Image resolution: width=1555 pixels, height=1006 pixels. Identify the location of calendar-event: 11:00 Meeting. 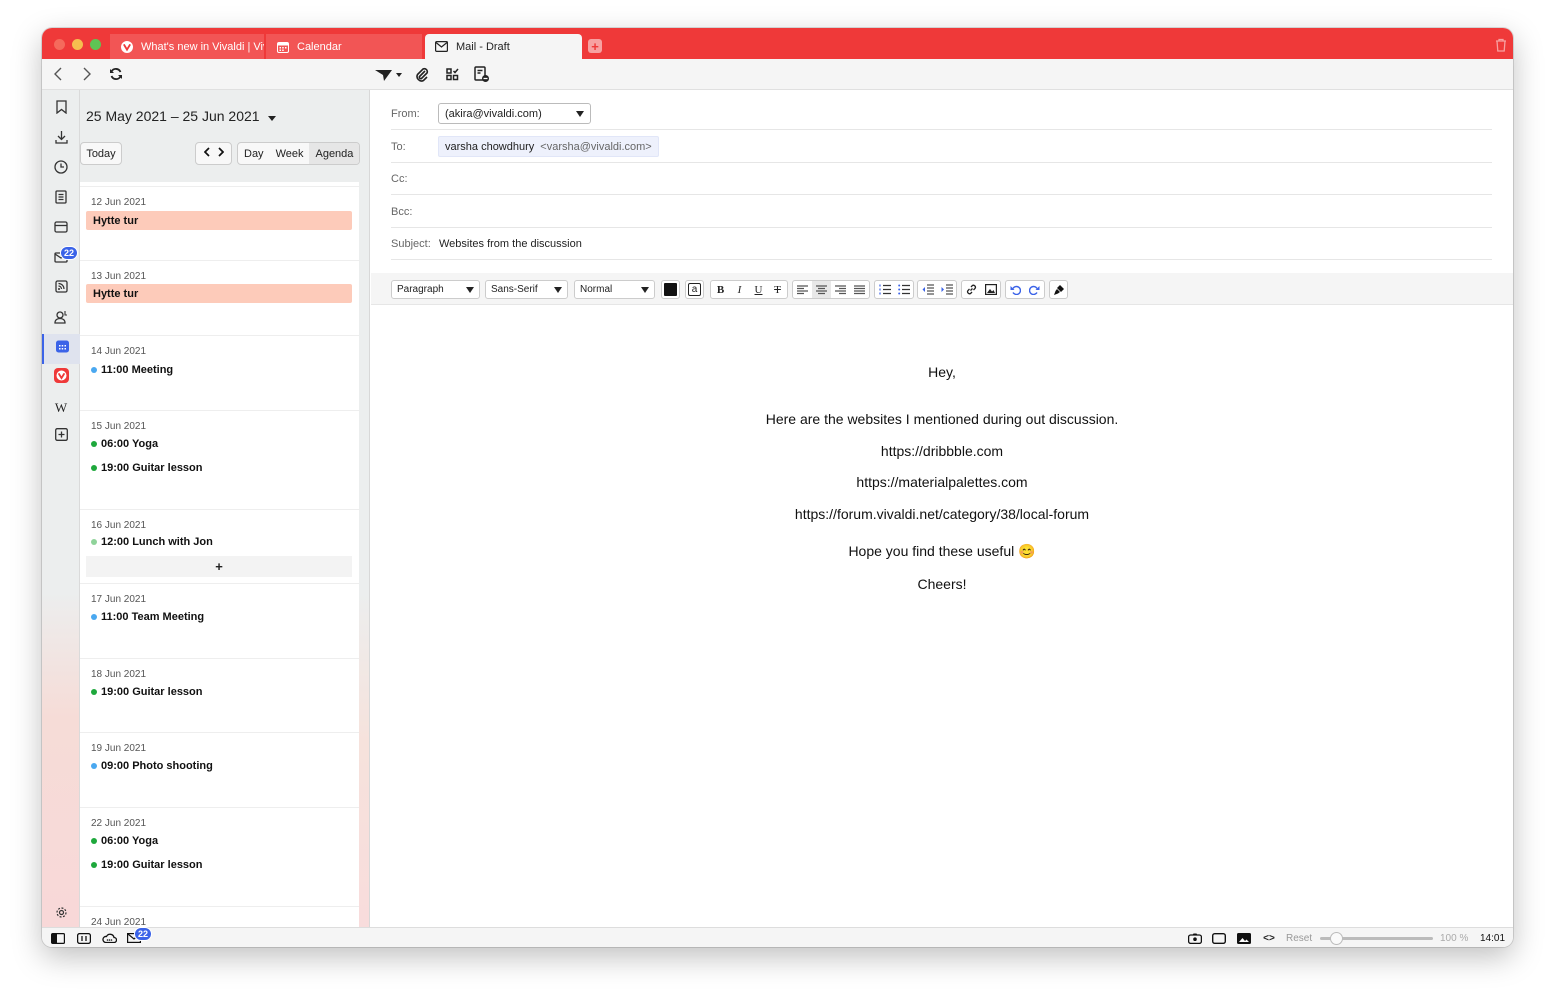
(132, 370).